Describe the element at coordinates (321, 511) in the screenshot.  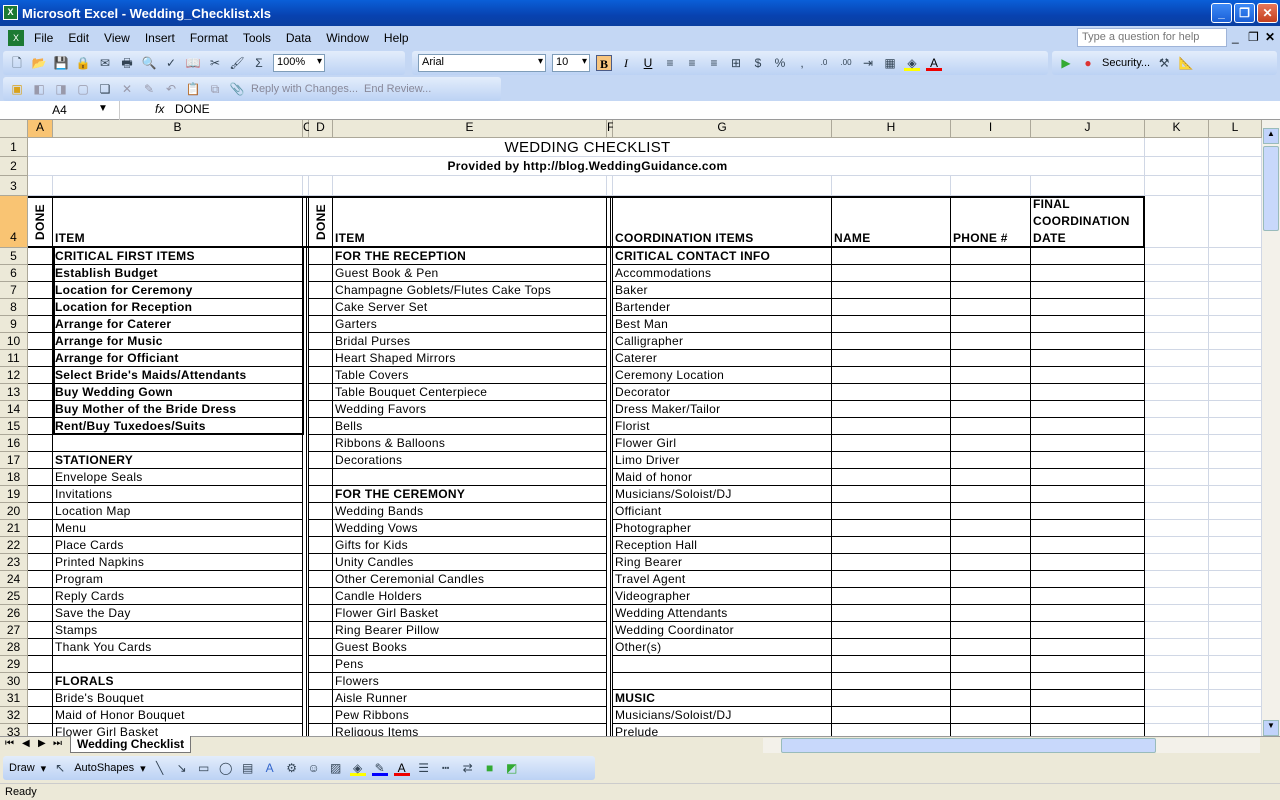
I see `cell-D20` at that location.